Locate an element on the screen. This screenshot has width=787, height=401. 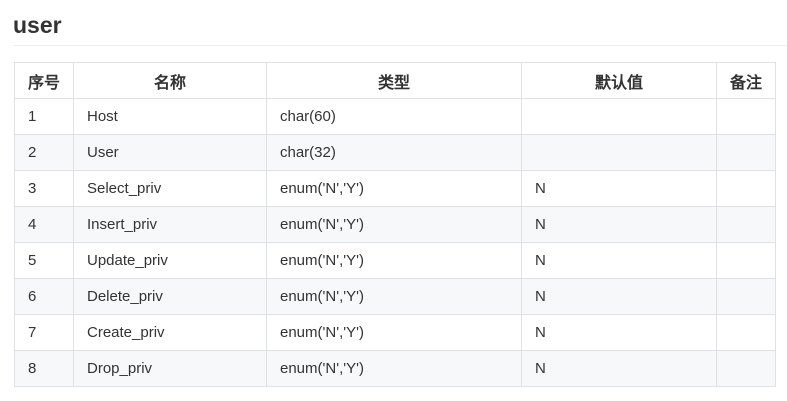
column-header-default: 默认值 is located at coordinates (619, 80).